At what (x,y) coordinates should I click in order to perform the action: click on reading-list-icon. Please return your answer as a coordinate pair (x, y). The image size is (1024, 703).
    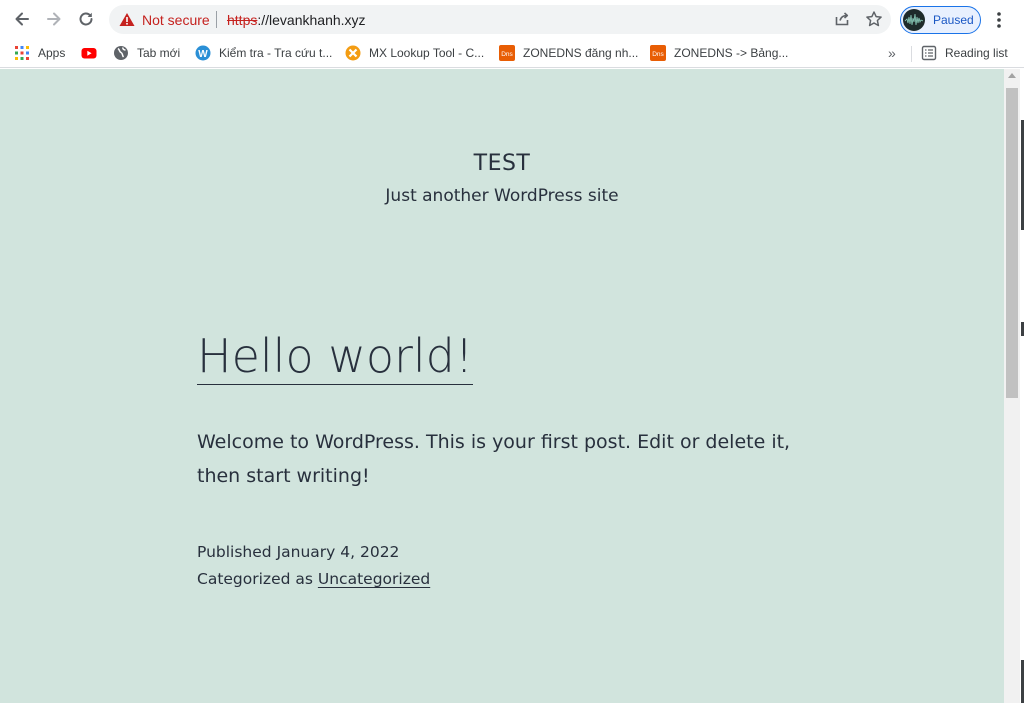
    Looking at the image, I should click on (929, 53).